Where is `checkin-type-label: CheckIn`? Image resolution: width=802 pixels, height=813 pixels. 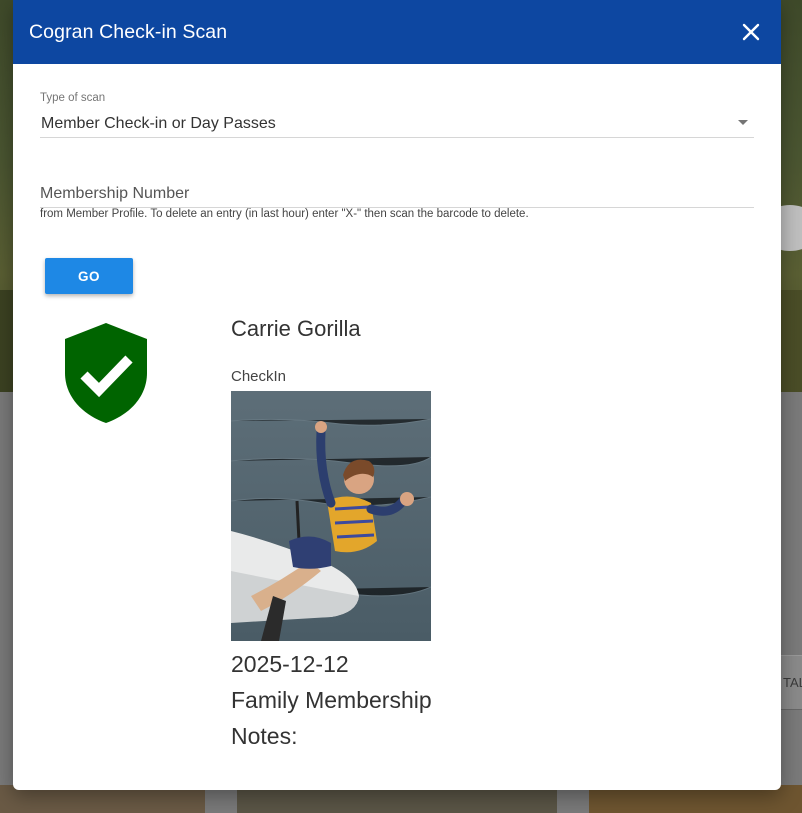 checkin-type-label: CheckIn is located at coordinates (259, 376).